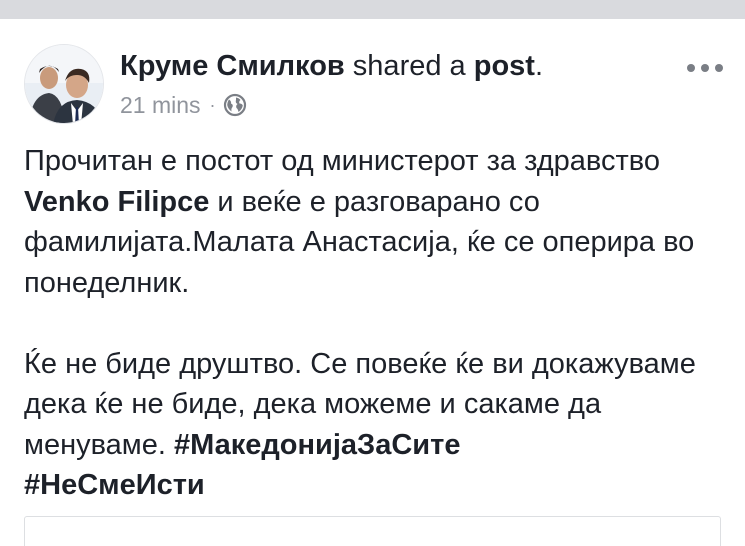  I want to click on top-bar, so click(372, 9).